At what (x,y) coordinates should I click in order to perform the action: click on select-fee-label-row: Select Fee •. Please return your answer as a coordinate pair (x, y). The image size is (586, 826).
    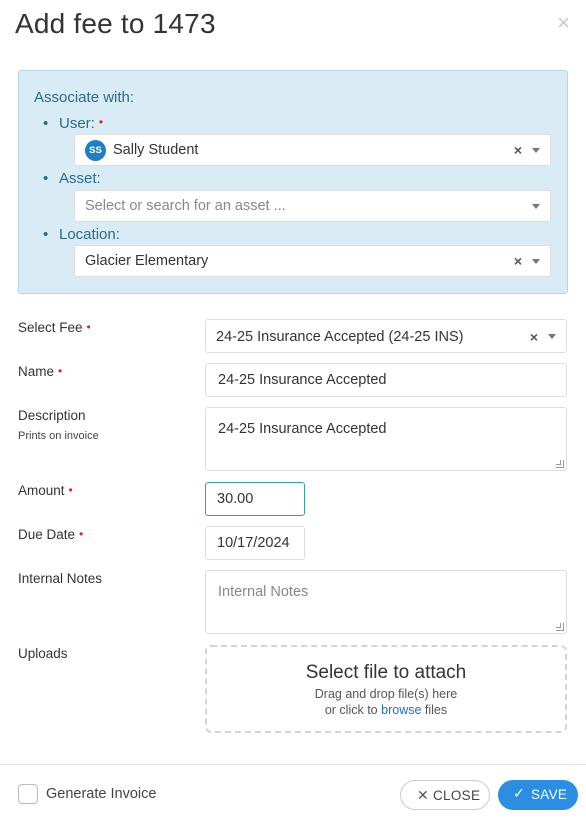
    Looking at the image, I should click on (54, 327).